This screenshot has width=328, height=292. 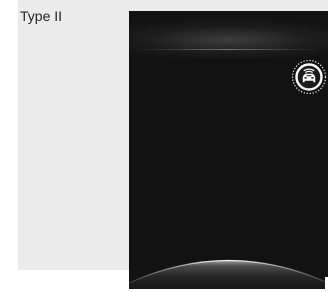 I want to click on top-edge-highlight, so click(x=228, y=49).